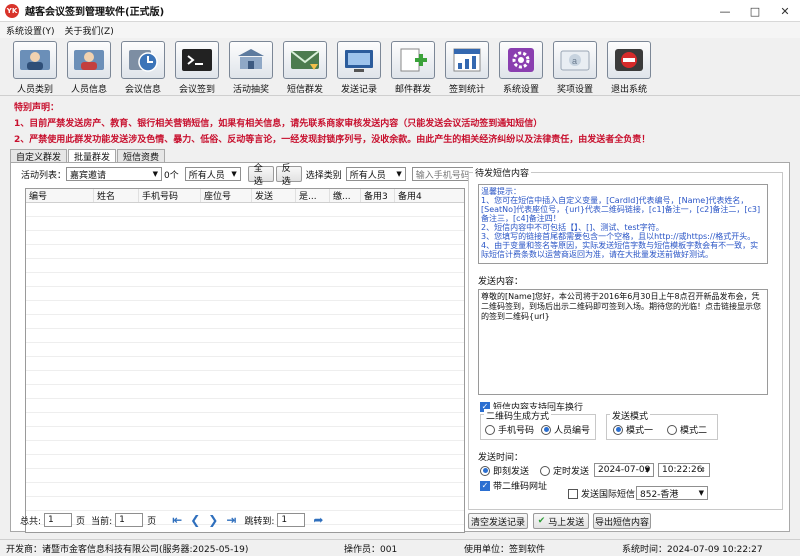  What do you see at coordinates (518, 415) in the screenshot?
I see `qr-group-title: 二维码生成方式` at bounding box center [518, 415].